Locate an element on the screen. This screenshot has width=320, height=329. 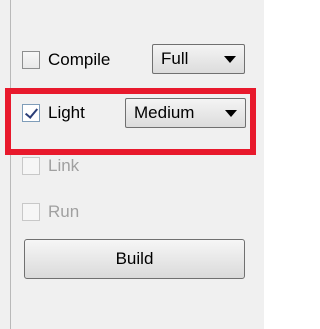
panel-divider is located at coordinates (10, 164).